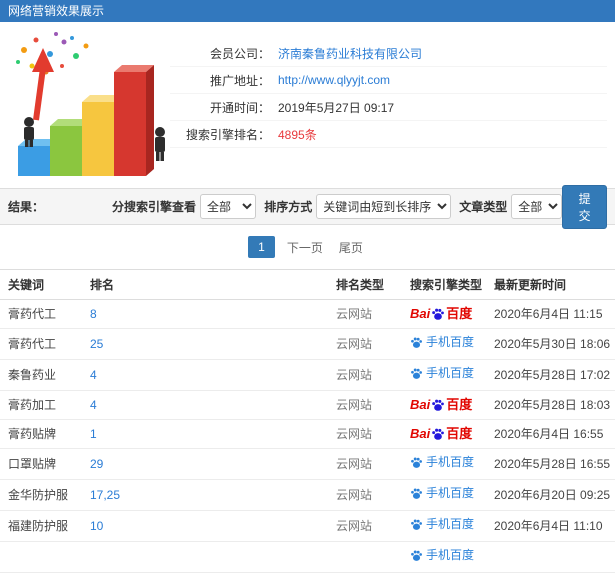 This screenshot has width=615, height=573. Describe the element at coordinates (93, 314) in the screenshot. I see `rank-link: 8` at that location.